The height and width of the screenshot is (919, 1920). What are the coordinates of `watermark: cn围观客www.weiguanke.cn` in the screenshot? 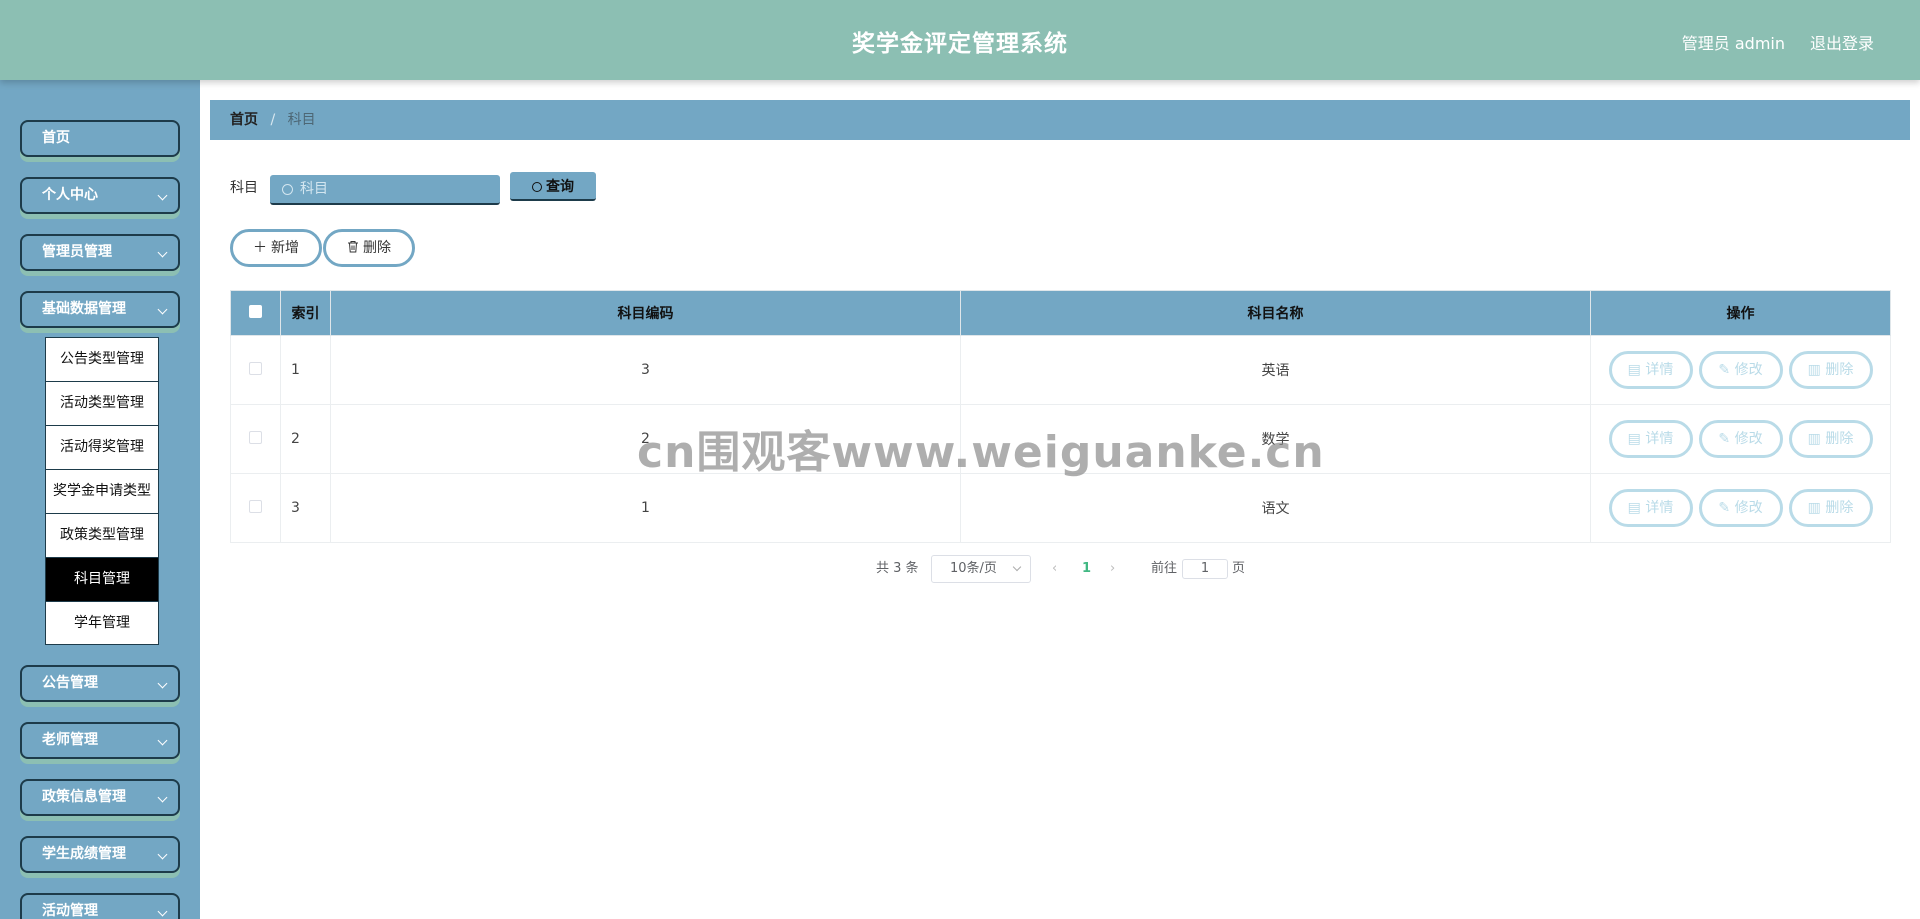 It's located at (981, 452).